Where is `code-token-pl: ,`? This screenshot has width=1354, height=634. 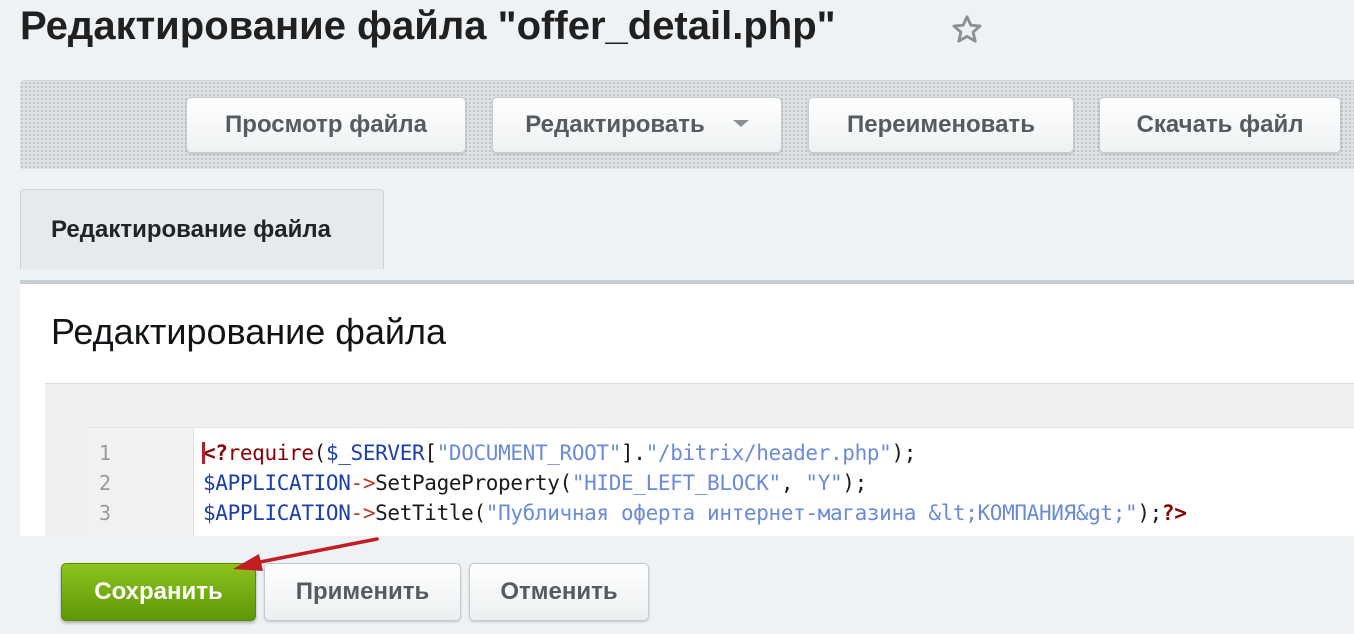 code-token-pl: , is located at coordinates (793, 483).